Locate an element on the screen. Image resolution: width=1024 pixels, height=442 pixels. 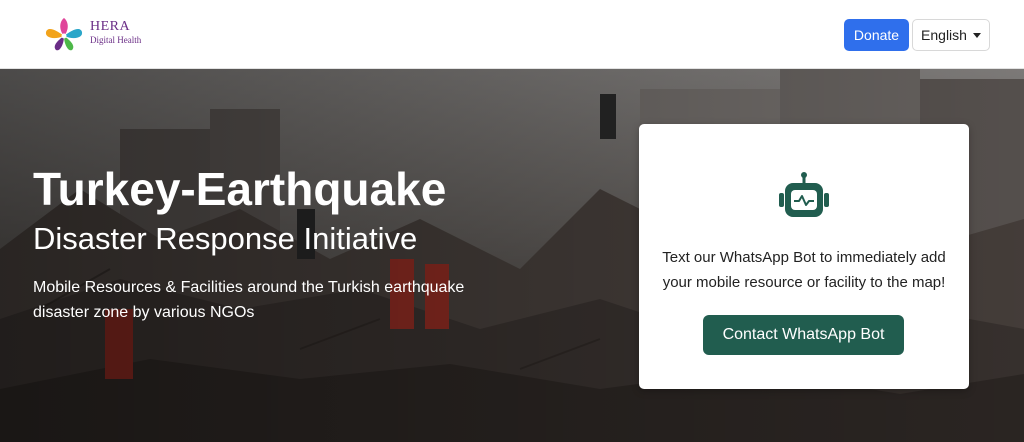
hera-flower-logo-icon is located at coordinates (64, 34).